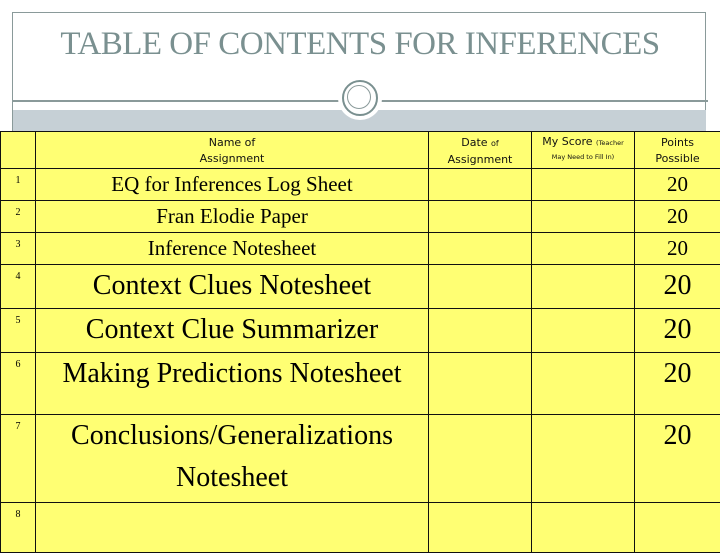 The width and height of the screenshot is (720, 553). Describe the element at coordinates (232, 436) in the screenshot. I see `assignment-name: Conclusions/Generalizations` at that location.